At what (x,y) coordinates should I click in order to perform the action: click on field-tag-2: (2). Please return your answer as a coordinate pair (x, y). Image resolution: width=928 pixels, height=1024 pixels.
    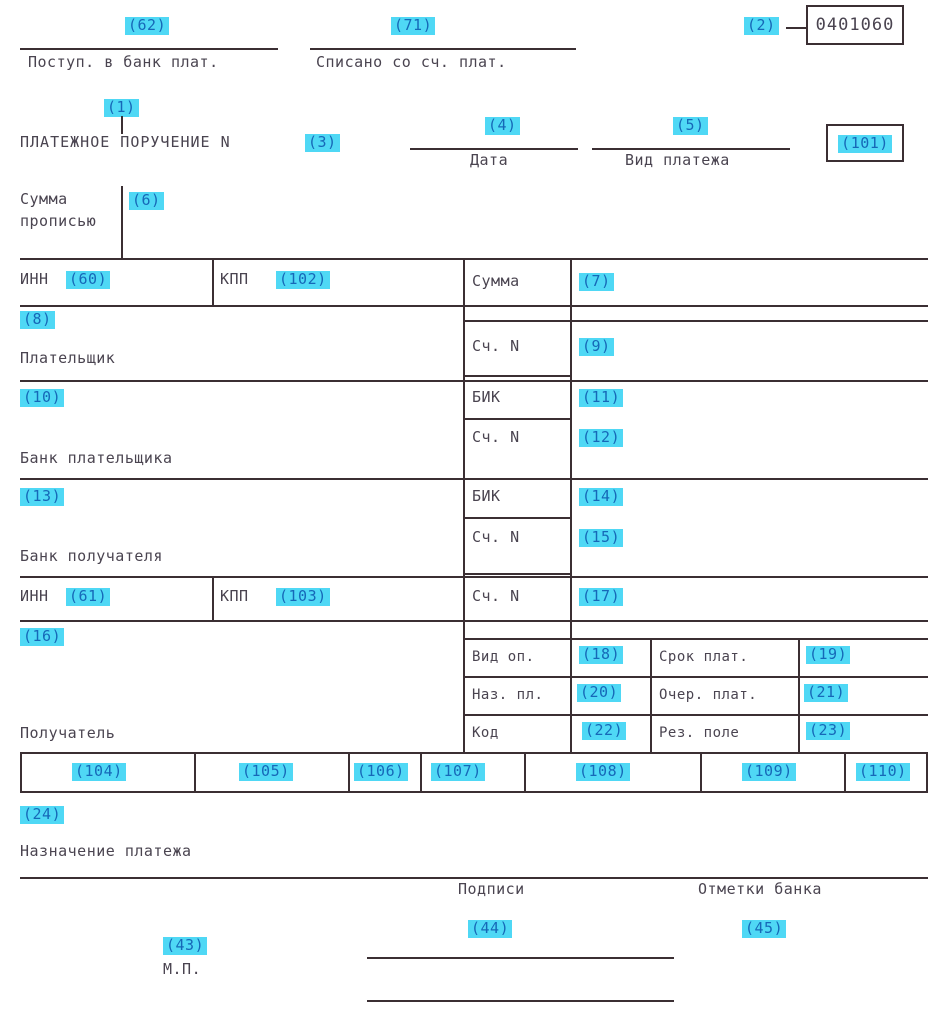
    Looking at the image, I should click on (761, 26).